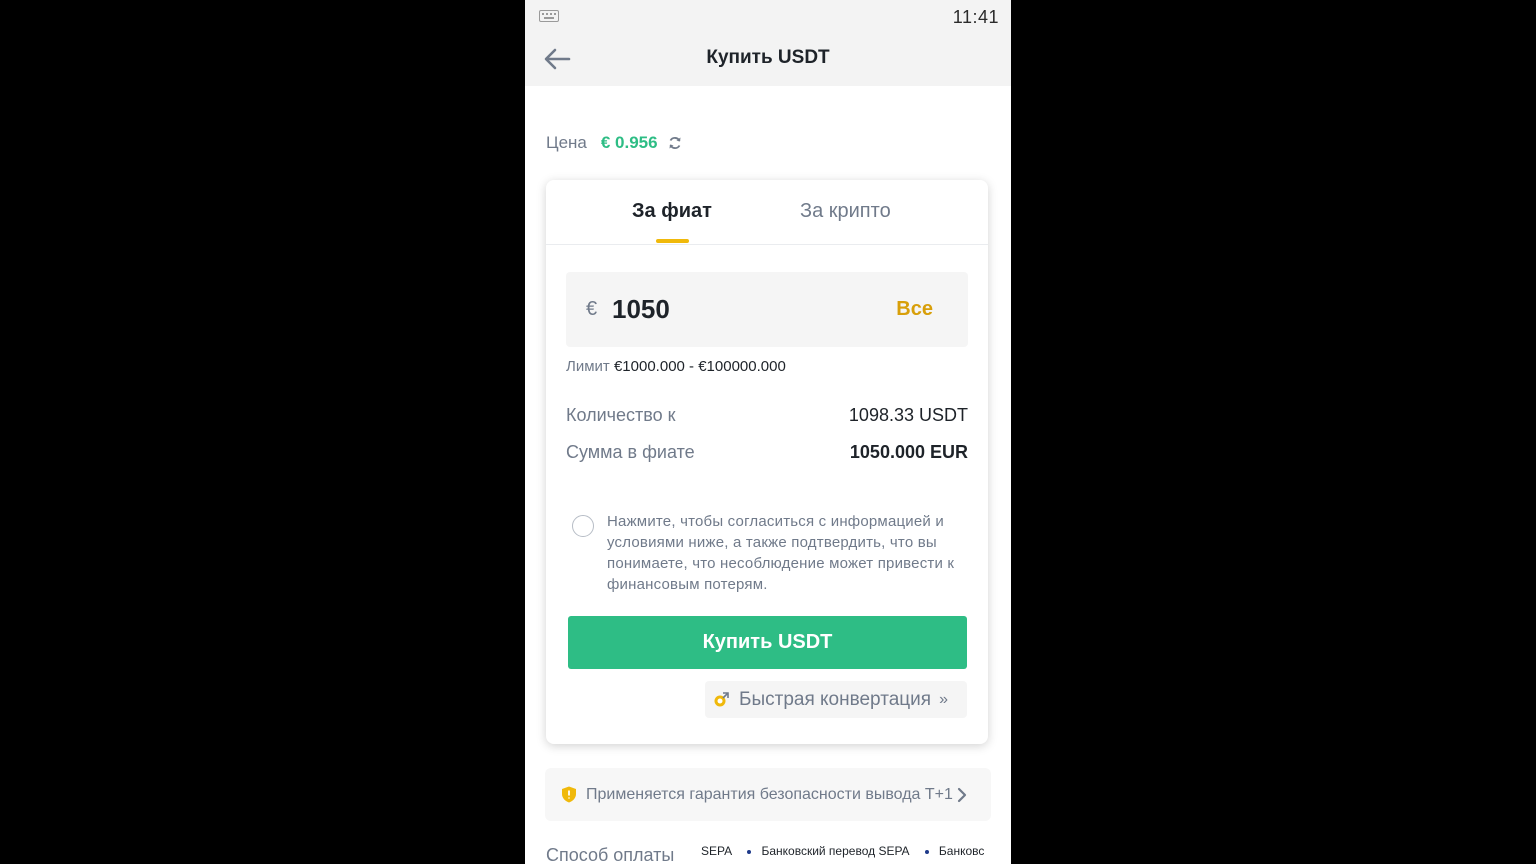 This screenshot has width=1536, height=864. What do you see at coordinates (737, 309) in the screenshot?
I see `amount-input` at bounding box center [737, 309].